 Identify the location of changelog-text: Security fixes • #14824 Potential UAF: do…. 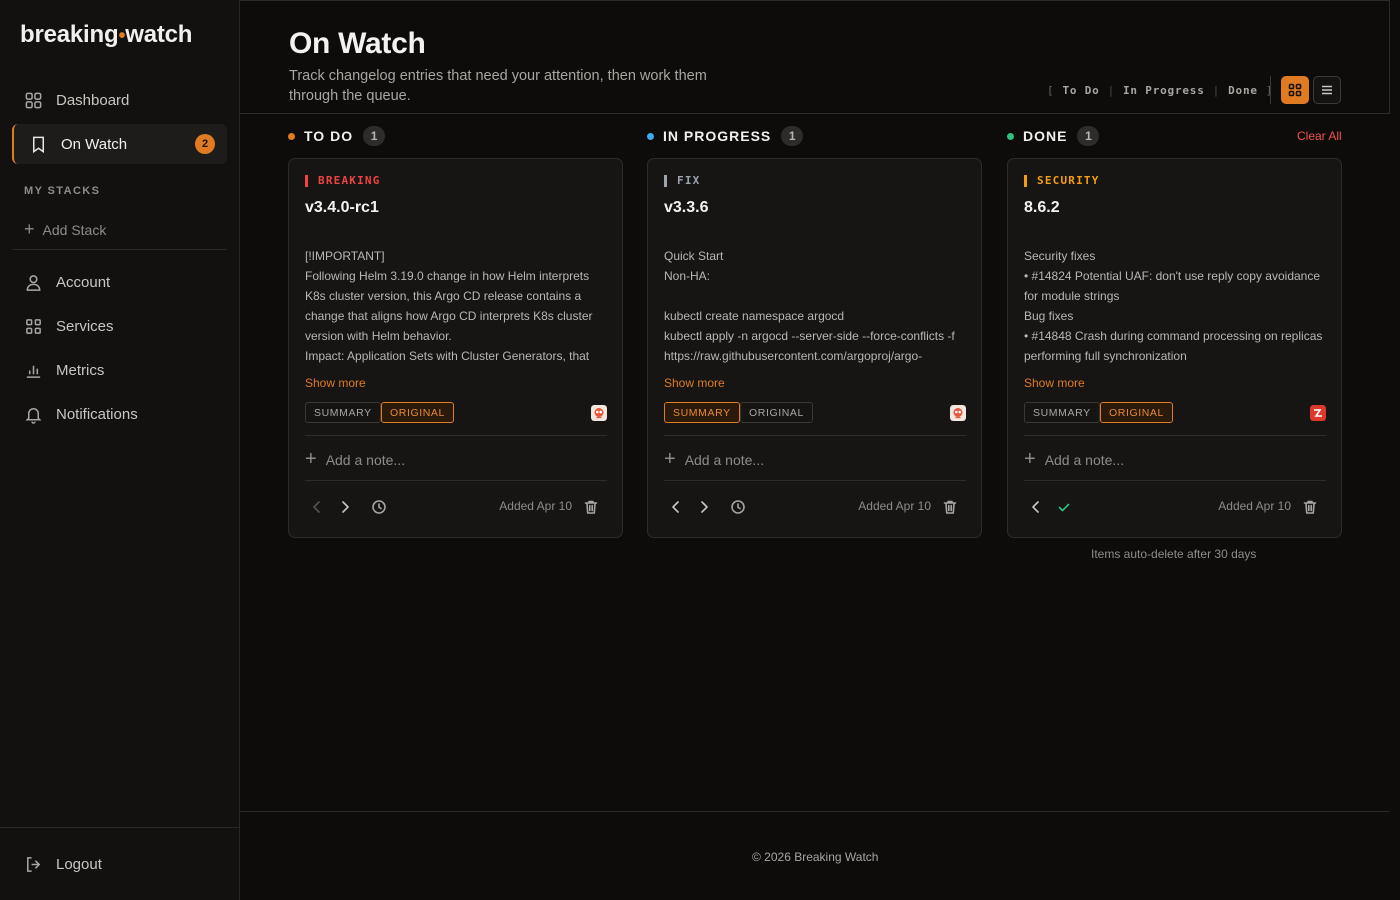
(1173, 306).